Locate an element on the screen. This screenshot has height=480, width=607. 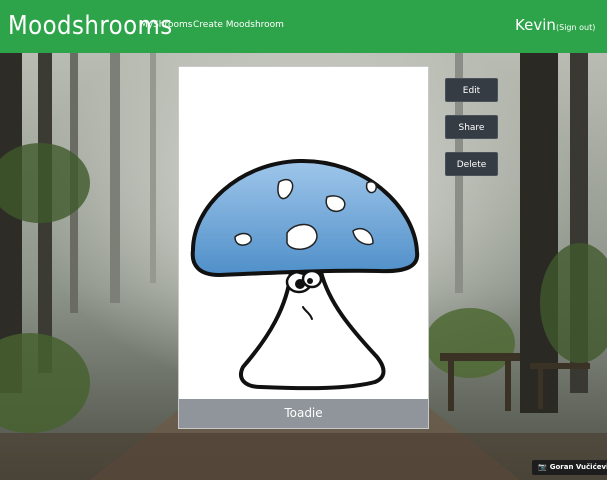
nav-link-create-moodshroom: Create Moodshroom is located at coordinates (238, 25).